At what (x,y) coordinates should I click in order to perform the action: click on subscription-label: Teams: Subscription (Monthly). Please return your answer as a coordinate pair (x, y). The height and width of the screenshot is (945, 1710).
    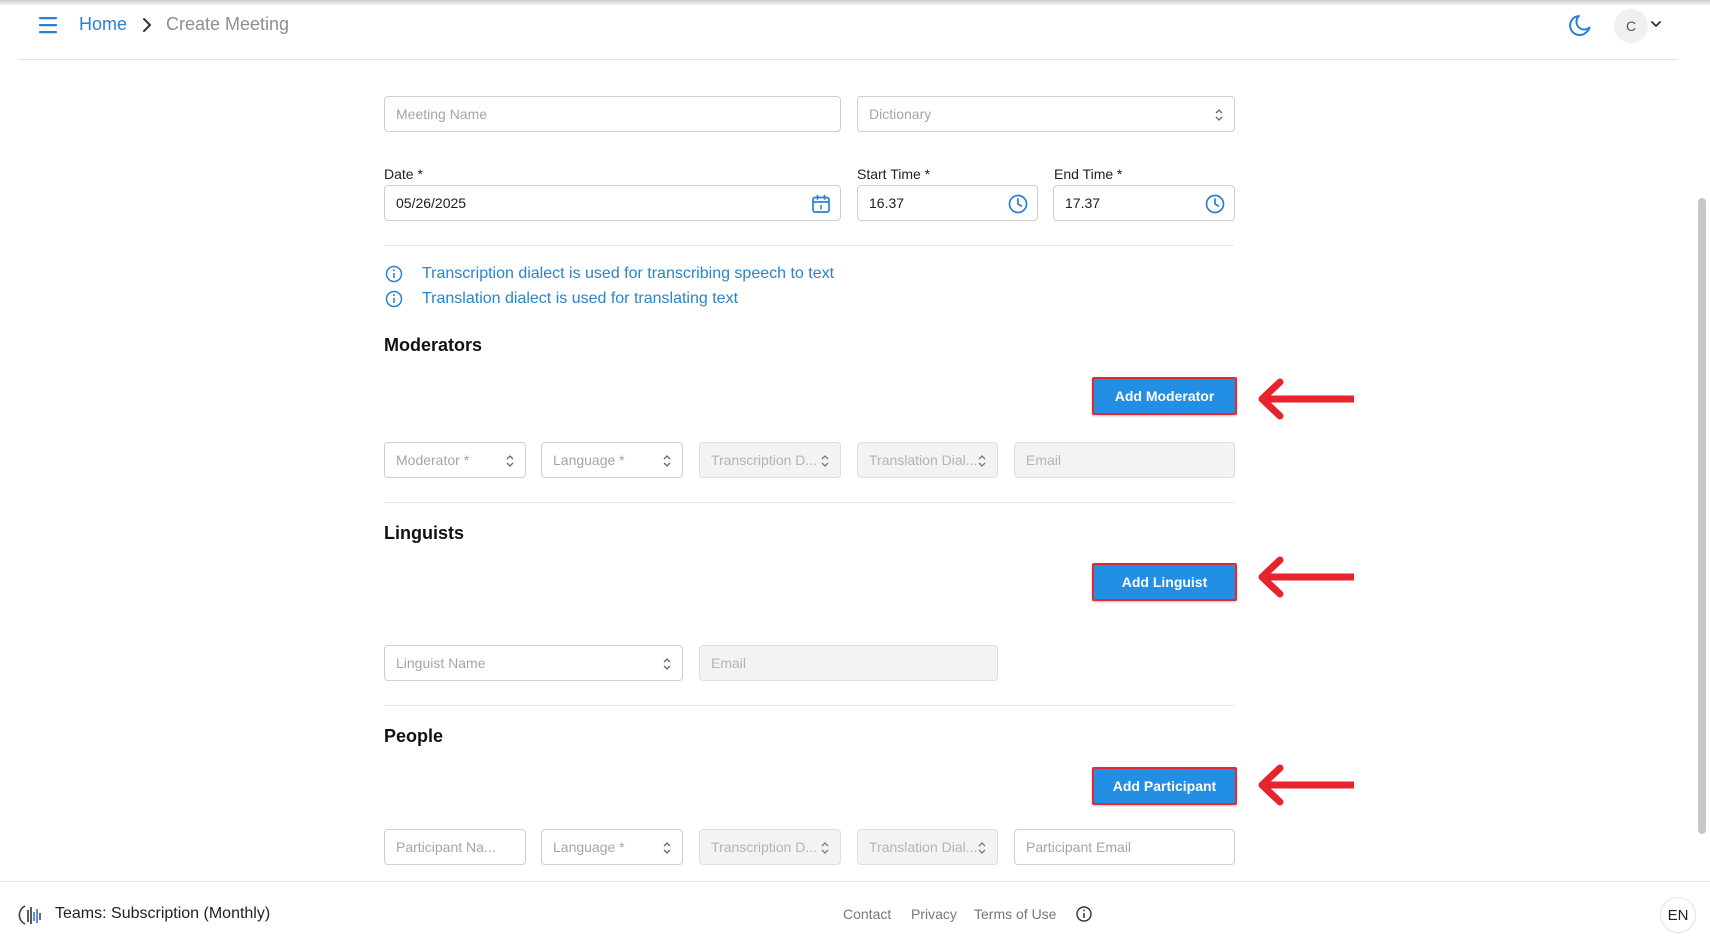
    Looking at the image, I should click on (163, 913).